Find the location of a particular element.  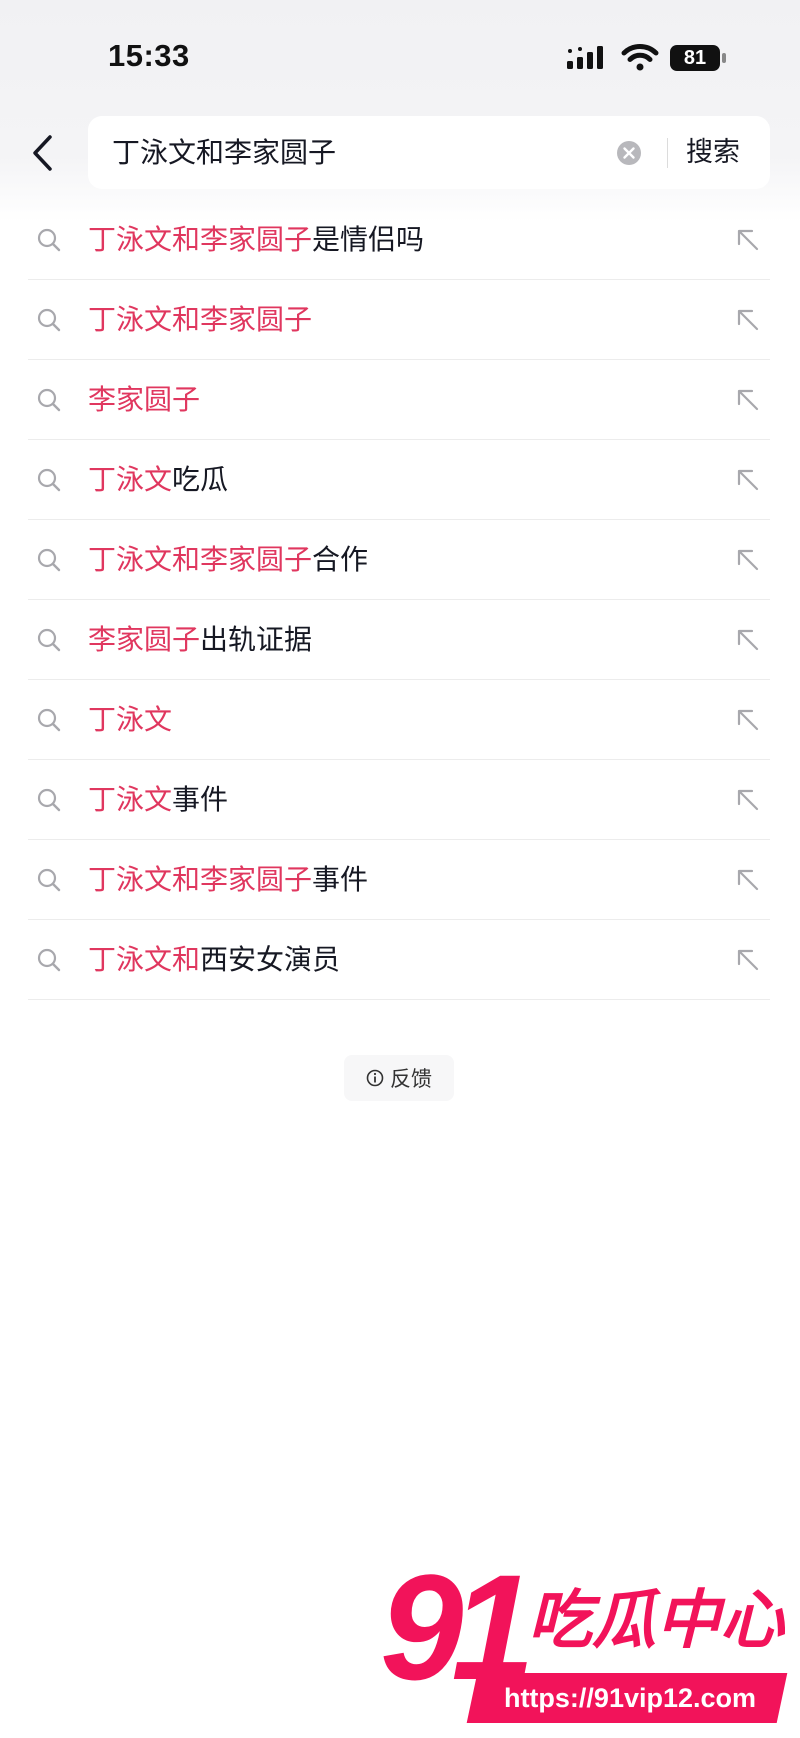

suggestion-item: 丁泳文和西安女演员 is located at coordinates (399, 960).